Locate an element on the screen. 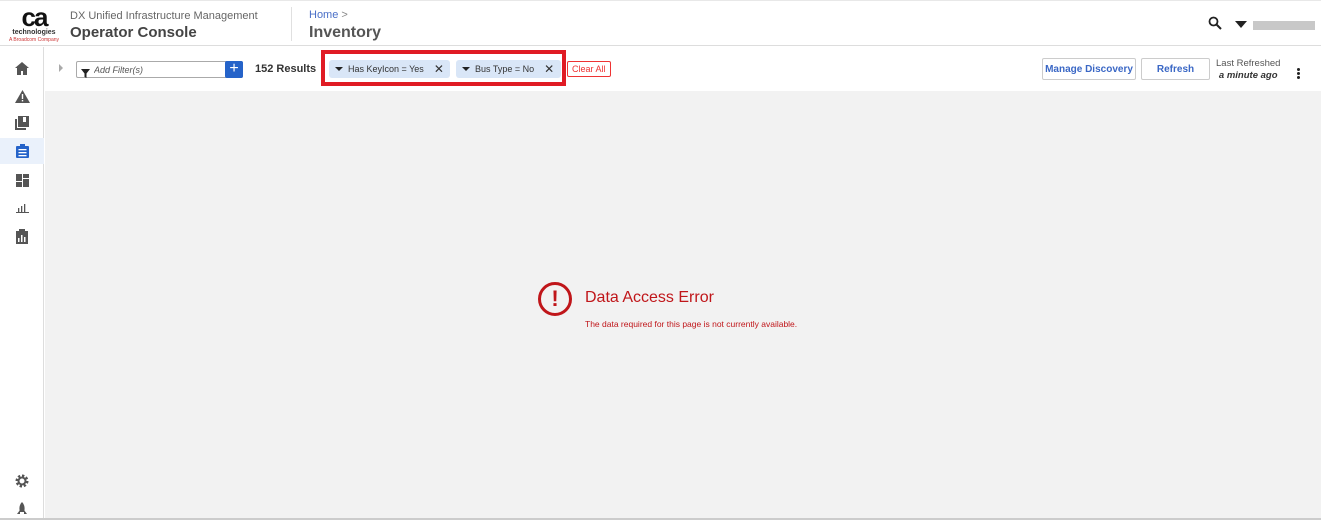 This screenshot has height=522, width=1321. sidebar is located at coordinates (22, 283).